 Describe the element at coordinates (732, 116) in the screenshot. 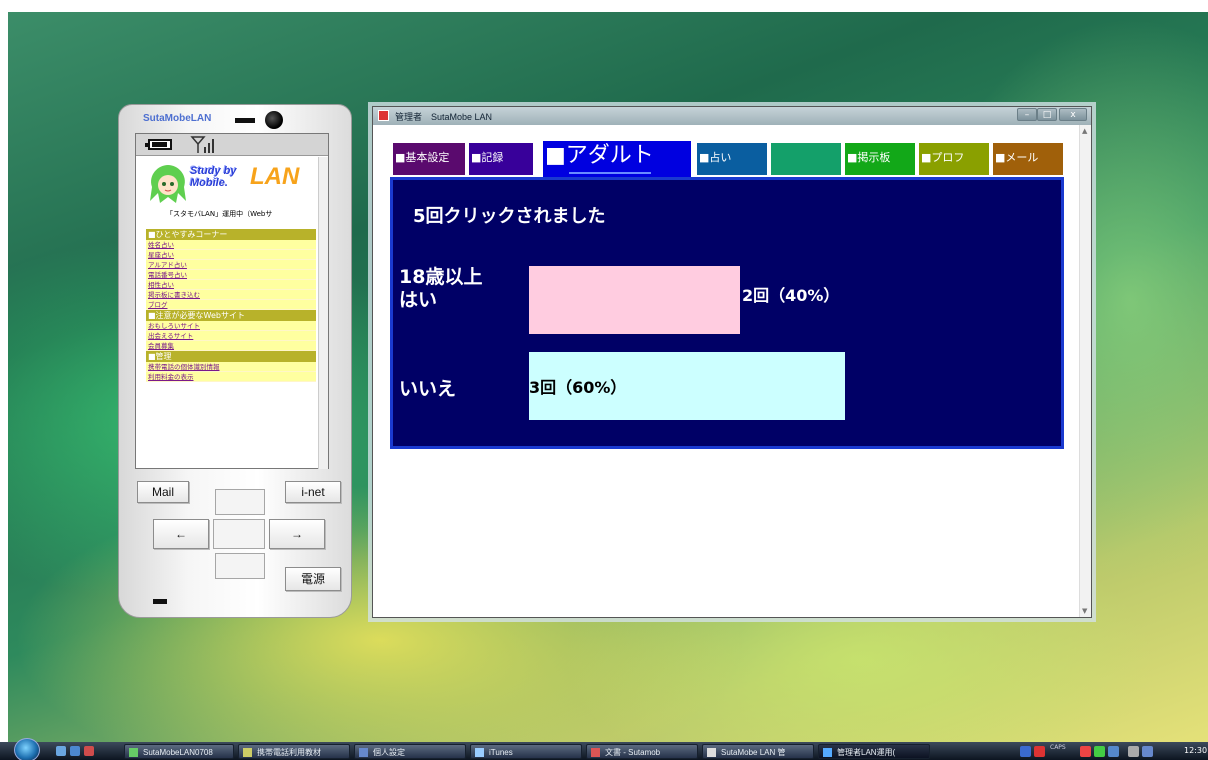

I see `window-titlebar: 管理者 SutaMobe LAN – □ x` at that location.